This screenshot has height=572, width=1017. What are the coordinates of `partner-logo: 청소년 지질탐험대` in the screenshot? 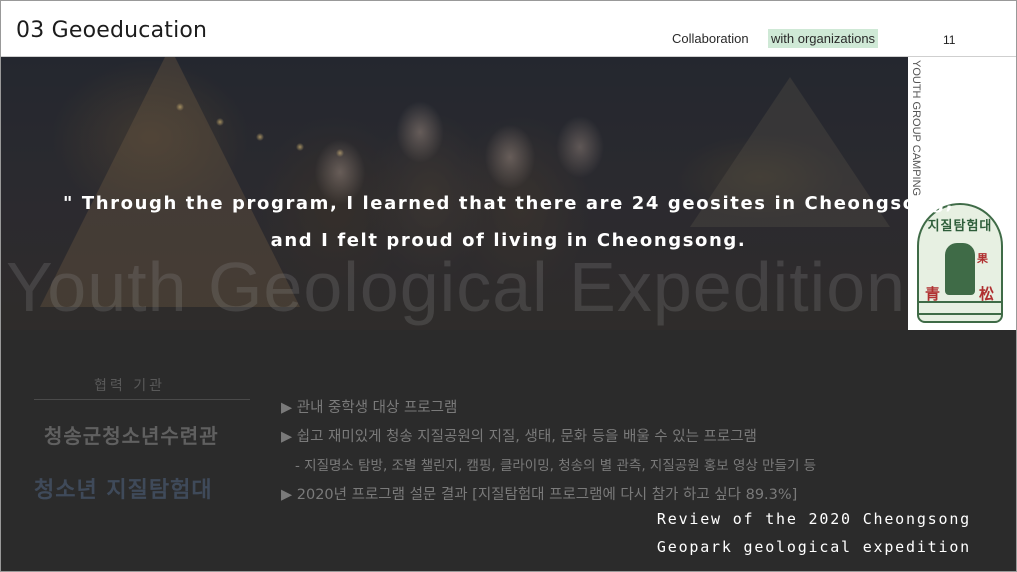 It's located at (123, 490).